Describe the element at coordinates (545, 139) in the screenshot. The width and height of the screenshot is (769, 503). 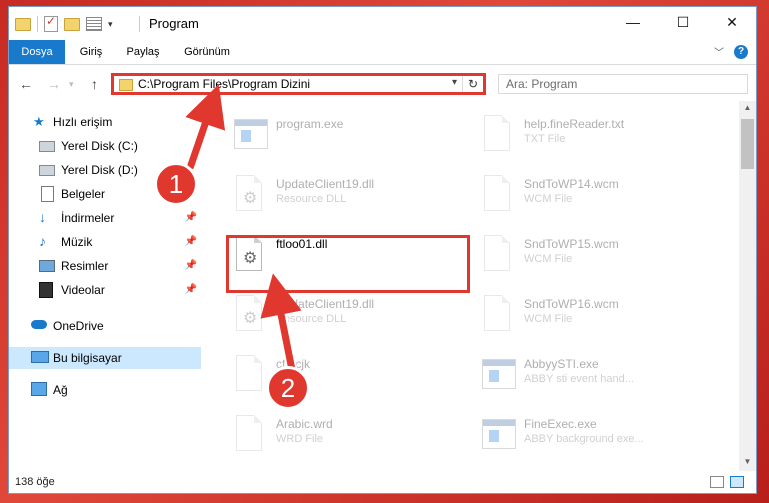
I see `file-type: TXT File` at that location.